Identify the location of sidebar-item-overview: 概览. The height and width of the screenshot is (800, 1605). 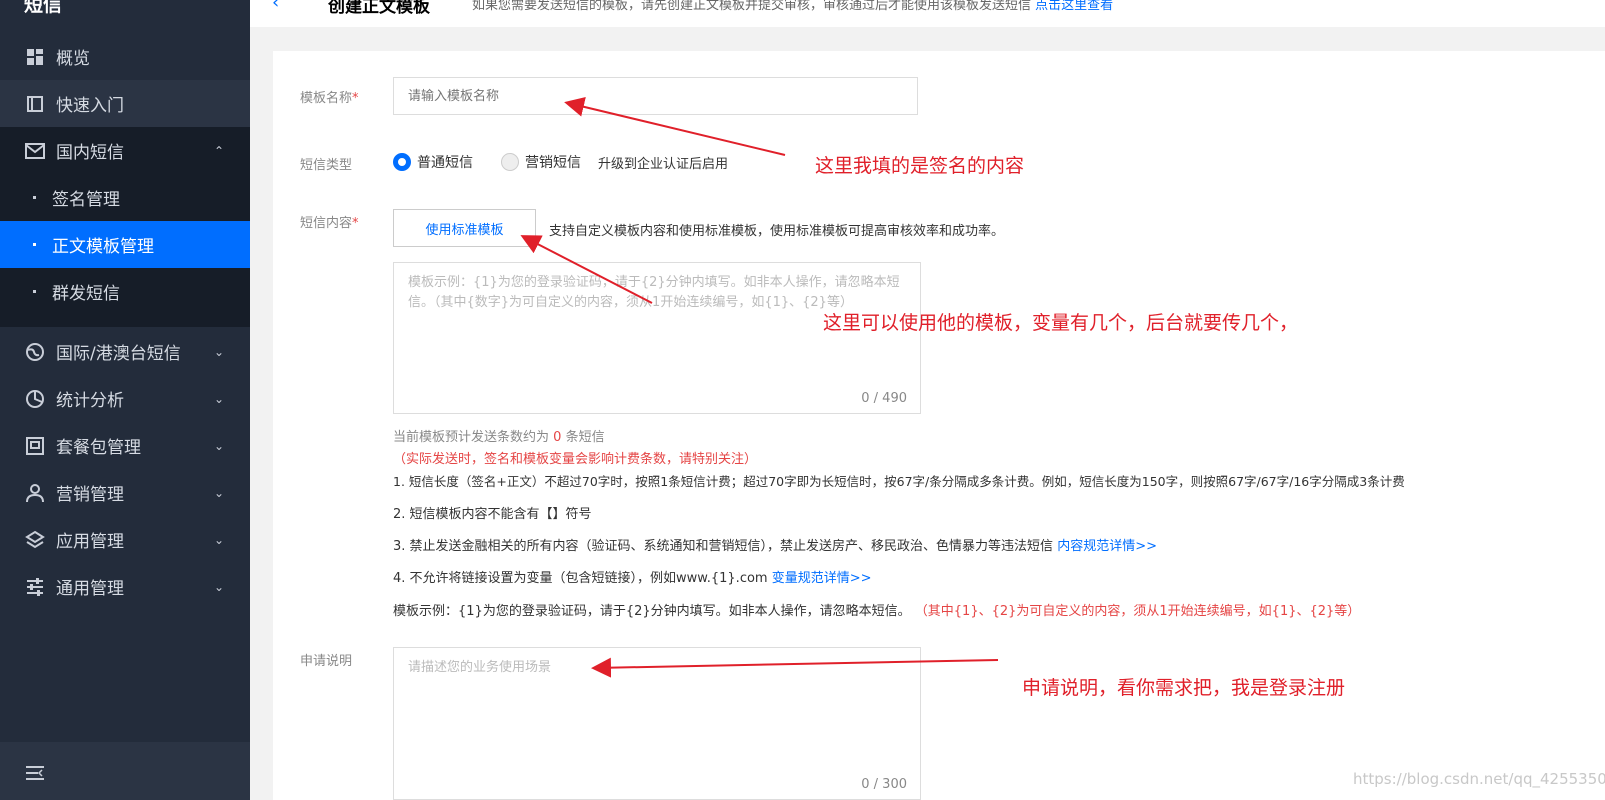
(125, 56).